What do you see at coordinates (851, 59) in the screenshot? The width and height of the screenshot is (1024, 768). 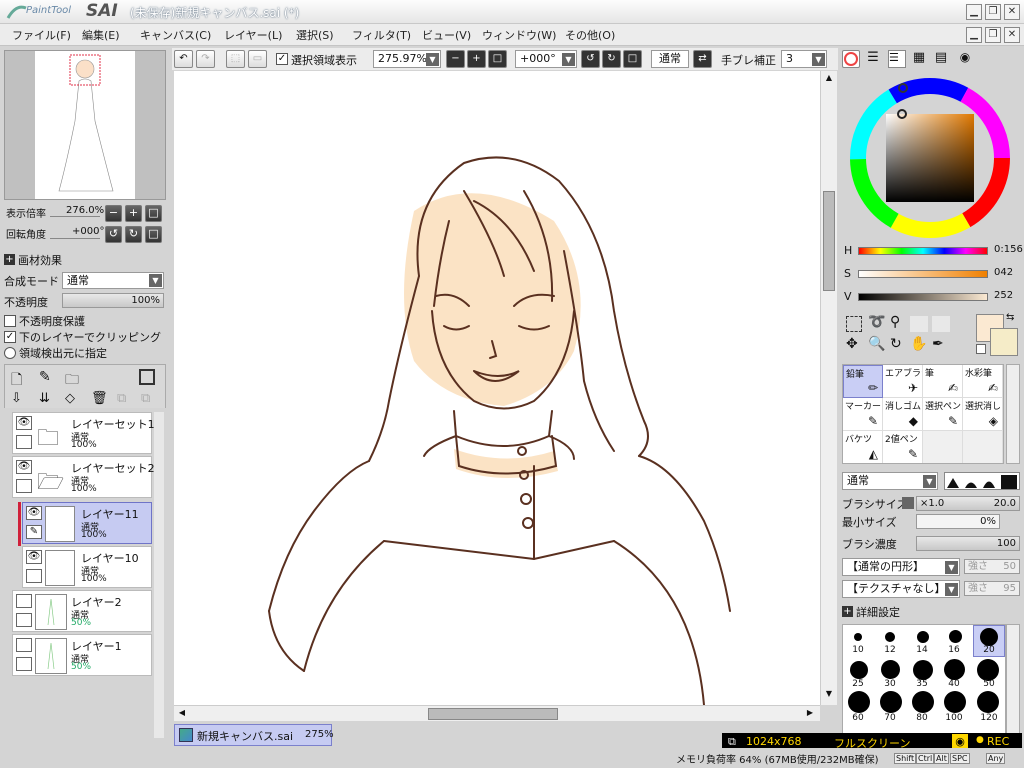 I see `color-wheel-tab-icon` at bounding box center [851, 59].